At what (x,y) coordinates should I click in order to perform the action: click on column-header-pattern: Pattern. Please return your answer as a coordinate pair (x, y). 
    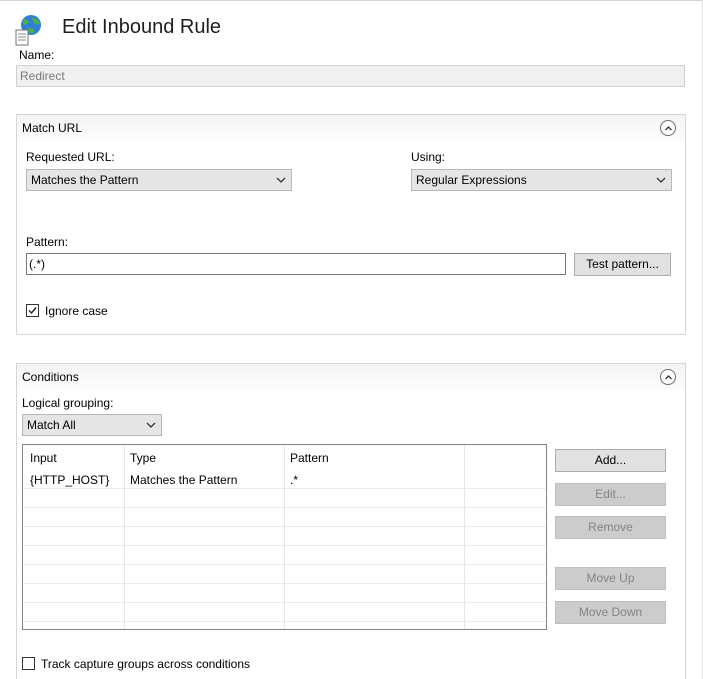
    Looking at the image, I should click on (309, 458).